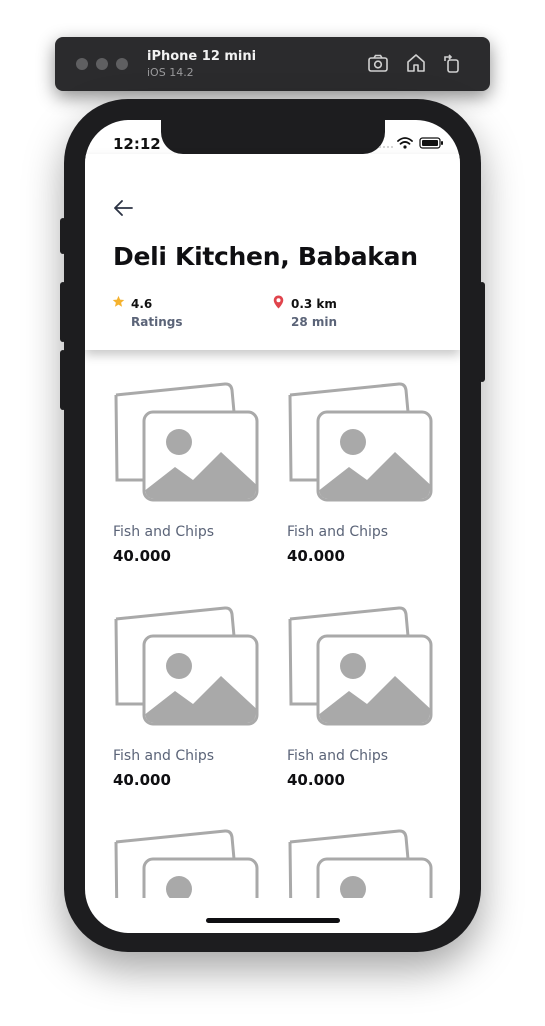 This screenshot has width=545, height=1026. Describe the element at coordinates (452, 63) in the screenshot. I see `rotate-icon` at that location.